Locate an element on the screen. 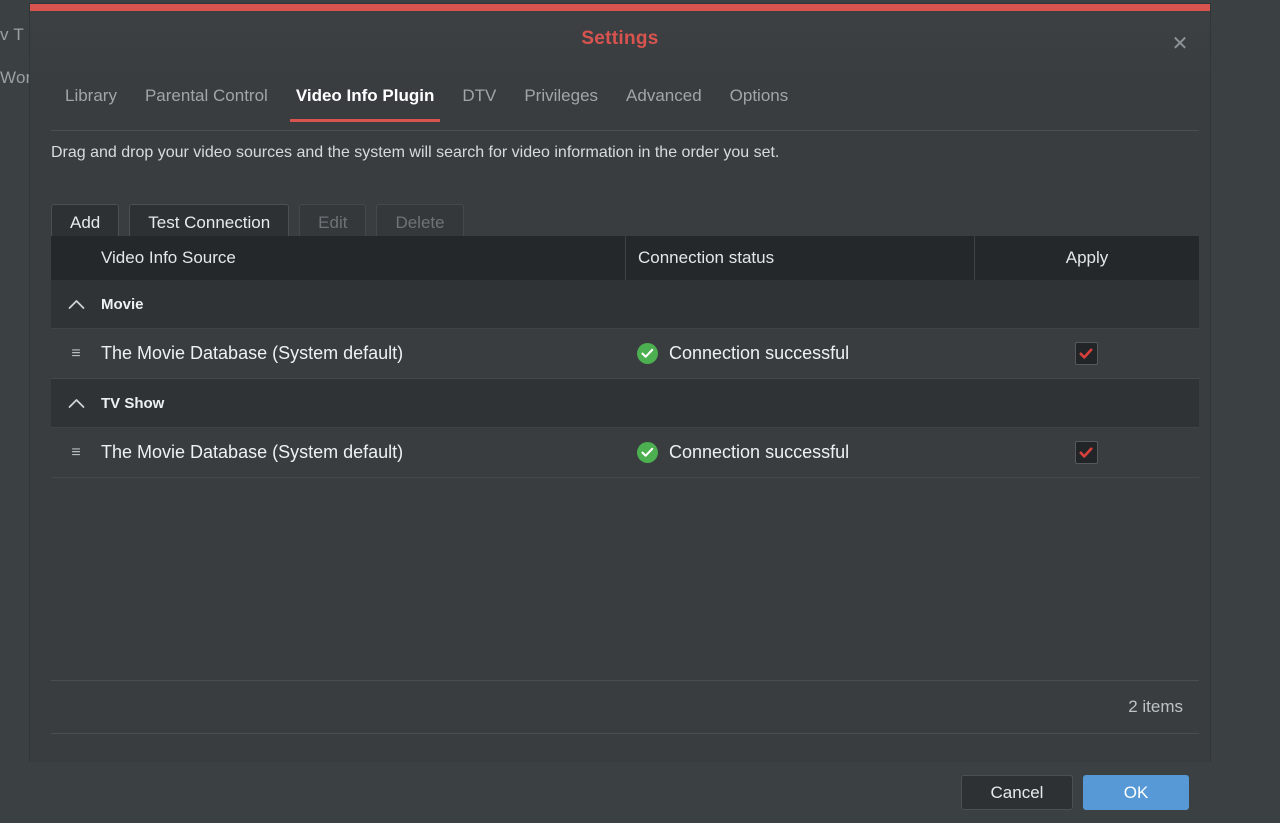  tab-label: Video Info Plugin is located at coordinates (365, 95).